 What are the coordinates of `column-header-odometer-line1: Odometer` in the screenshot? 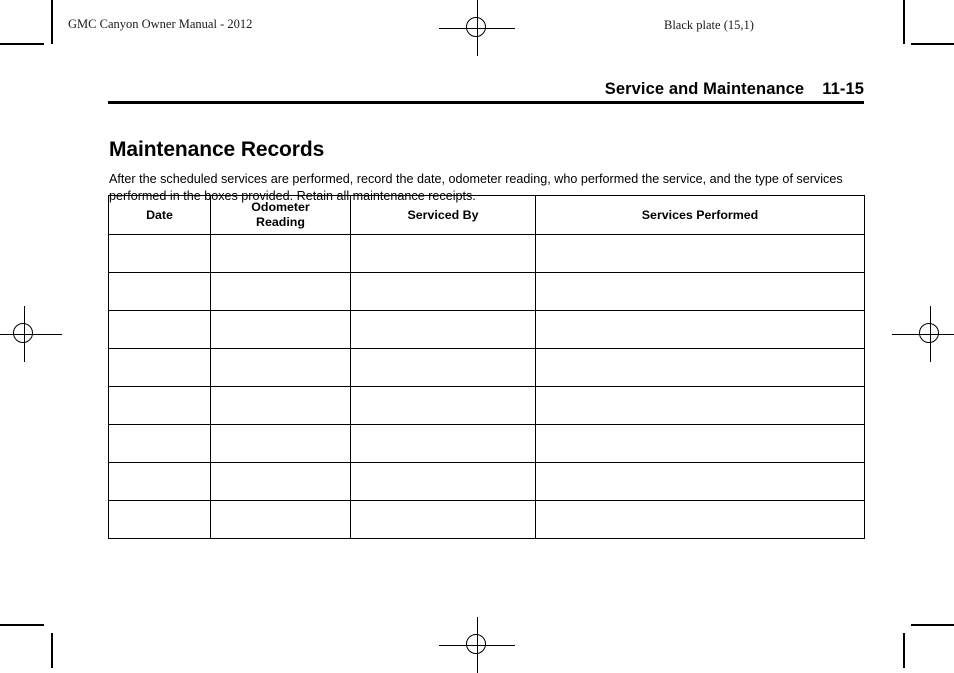 It's located at (280, 207).